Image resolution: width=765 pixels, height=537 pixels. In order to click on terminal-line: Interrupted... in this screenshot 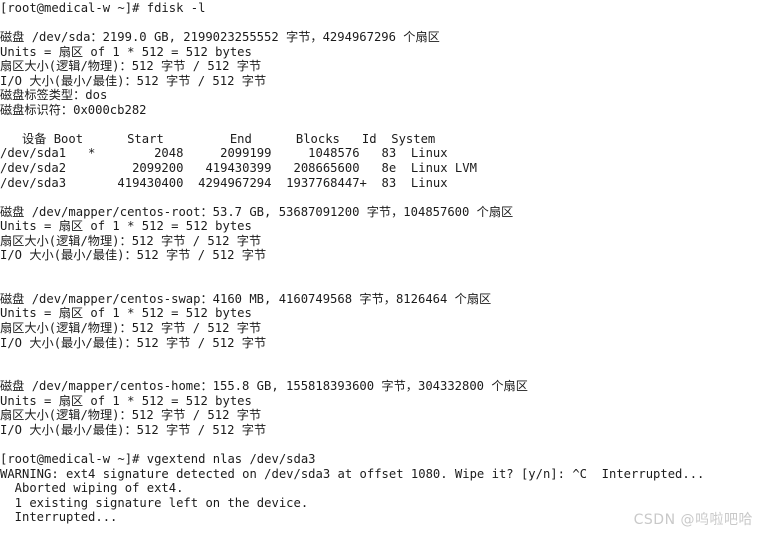, I will do `click(59, 517)`.